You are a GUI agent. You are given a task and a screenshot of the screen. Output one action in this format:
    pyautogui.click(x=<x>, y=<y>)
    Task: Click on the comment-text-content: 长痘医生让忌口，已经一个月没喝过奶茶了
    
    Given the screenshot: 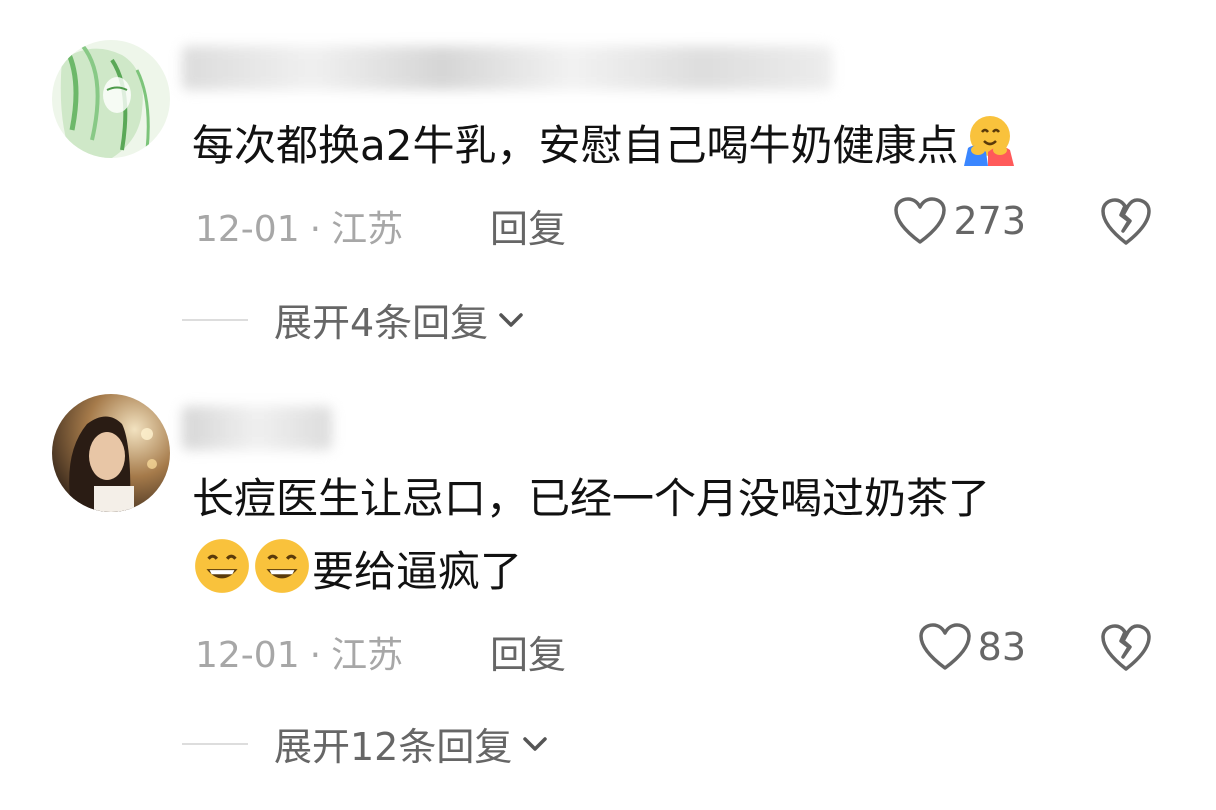 What is the action you would take?
    pyautogui.click(x=591, y=498)
    